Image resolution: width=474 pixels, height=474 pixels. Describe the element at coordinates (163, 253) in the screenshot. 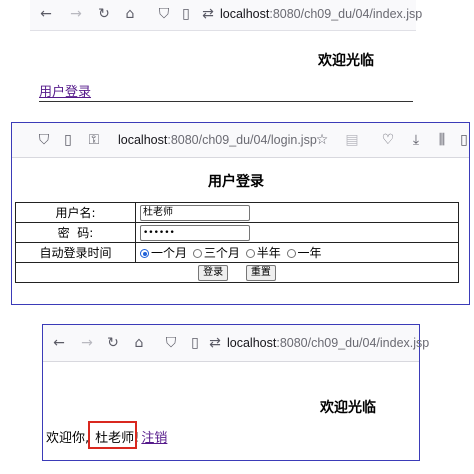

I see `option-one-month: 一个月` at that location.